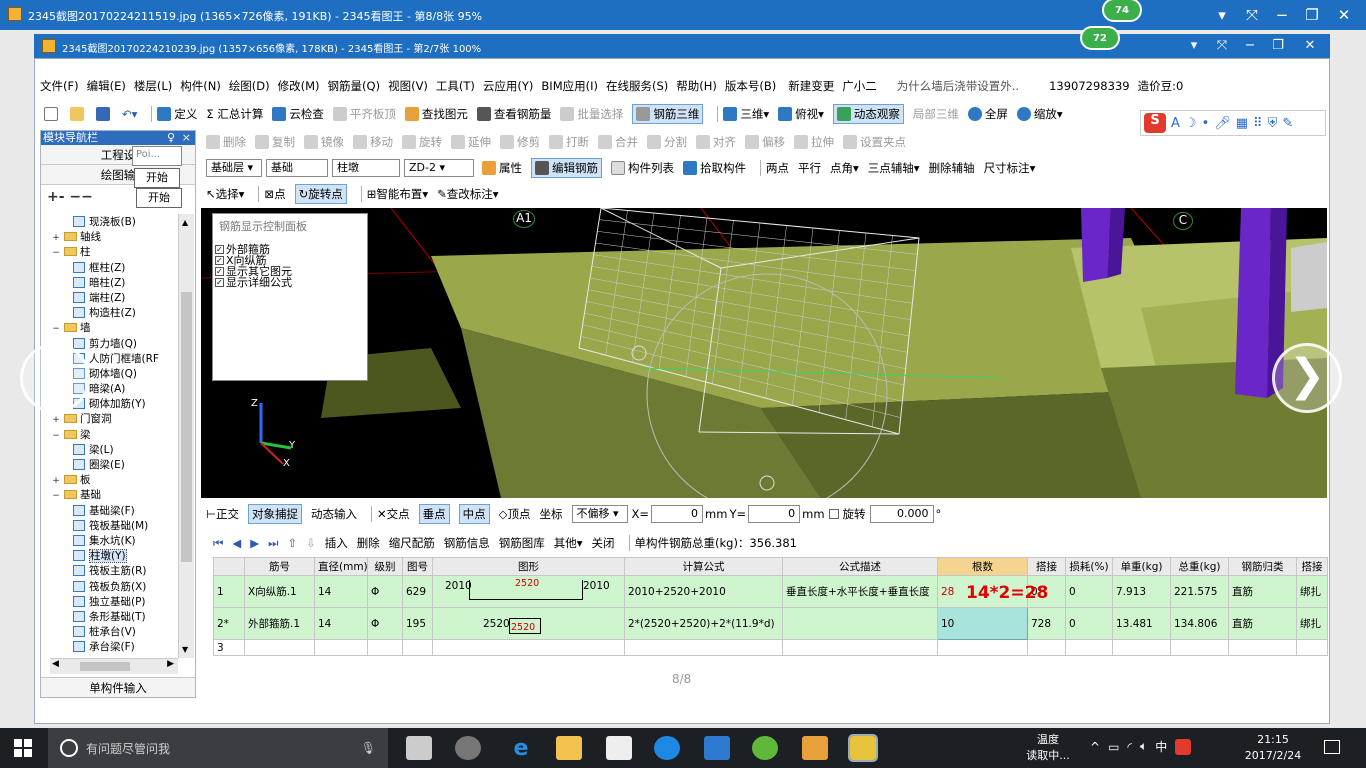 This screenshot has width=1366, height=768. What do you see at coordinates (637, 86) in the screenshot?
I see `menu-item-11: 在线服务(S)` at bounding box center [637, 86].